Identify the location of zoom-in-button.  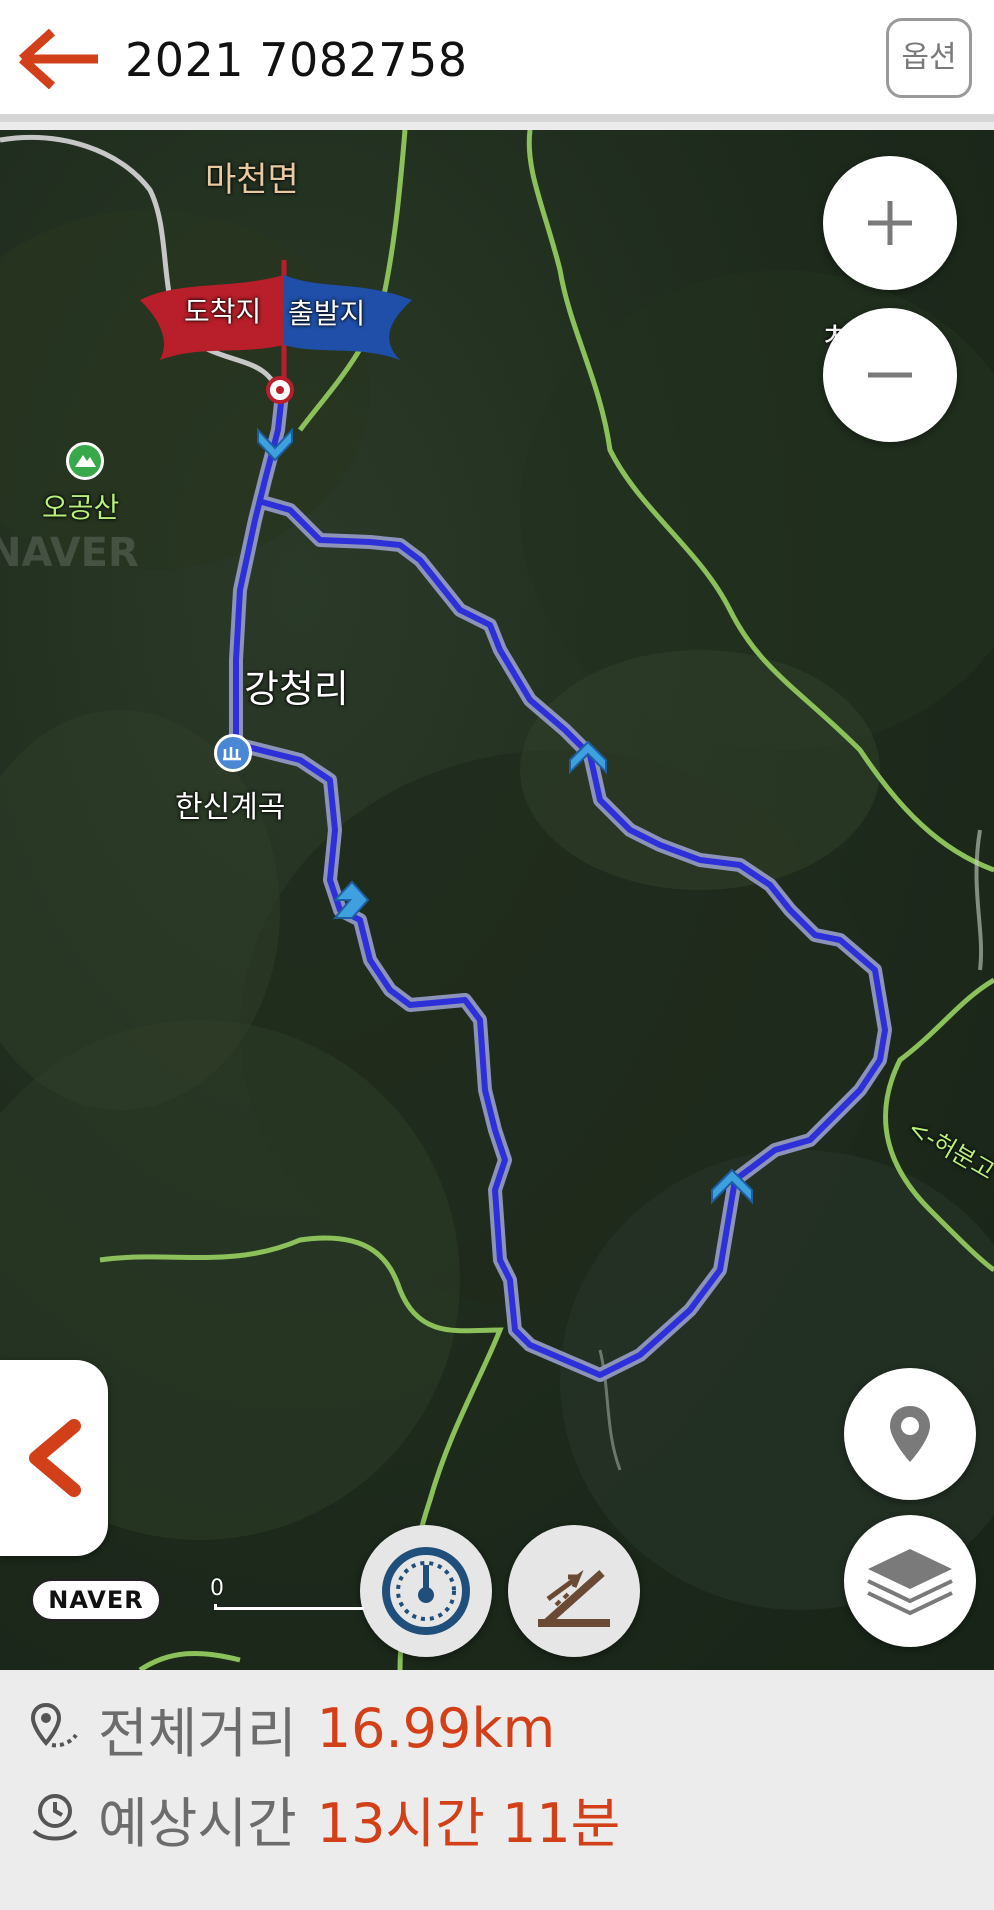
(890, 223).